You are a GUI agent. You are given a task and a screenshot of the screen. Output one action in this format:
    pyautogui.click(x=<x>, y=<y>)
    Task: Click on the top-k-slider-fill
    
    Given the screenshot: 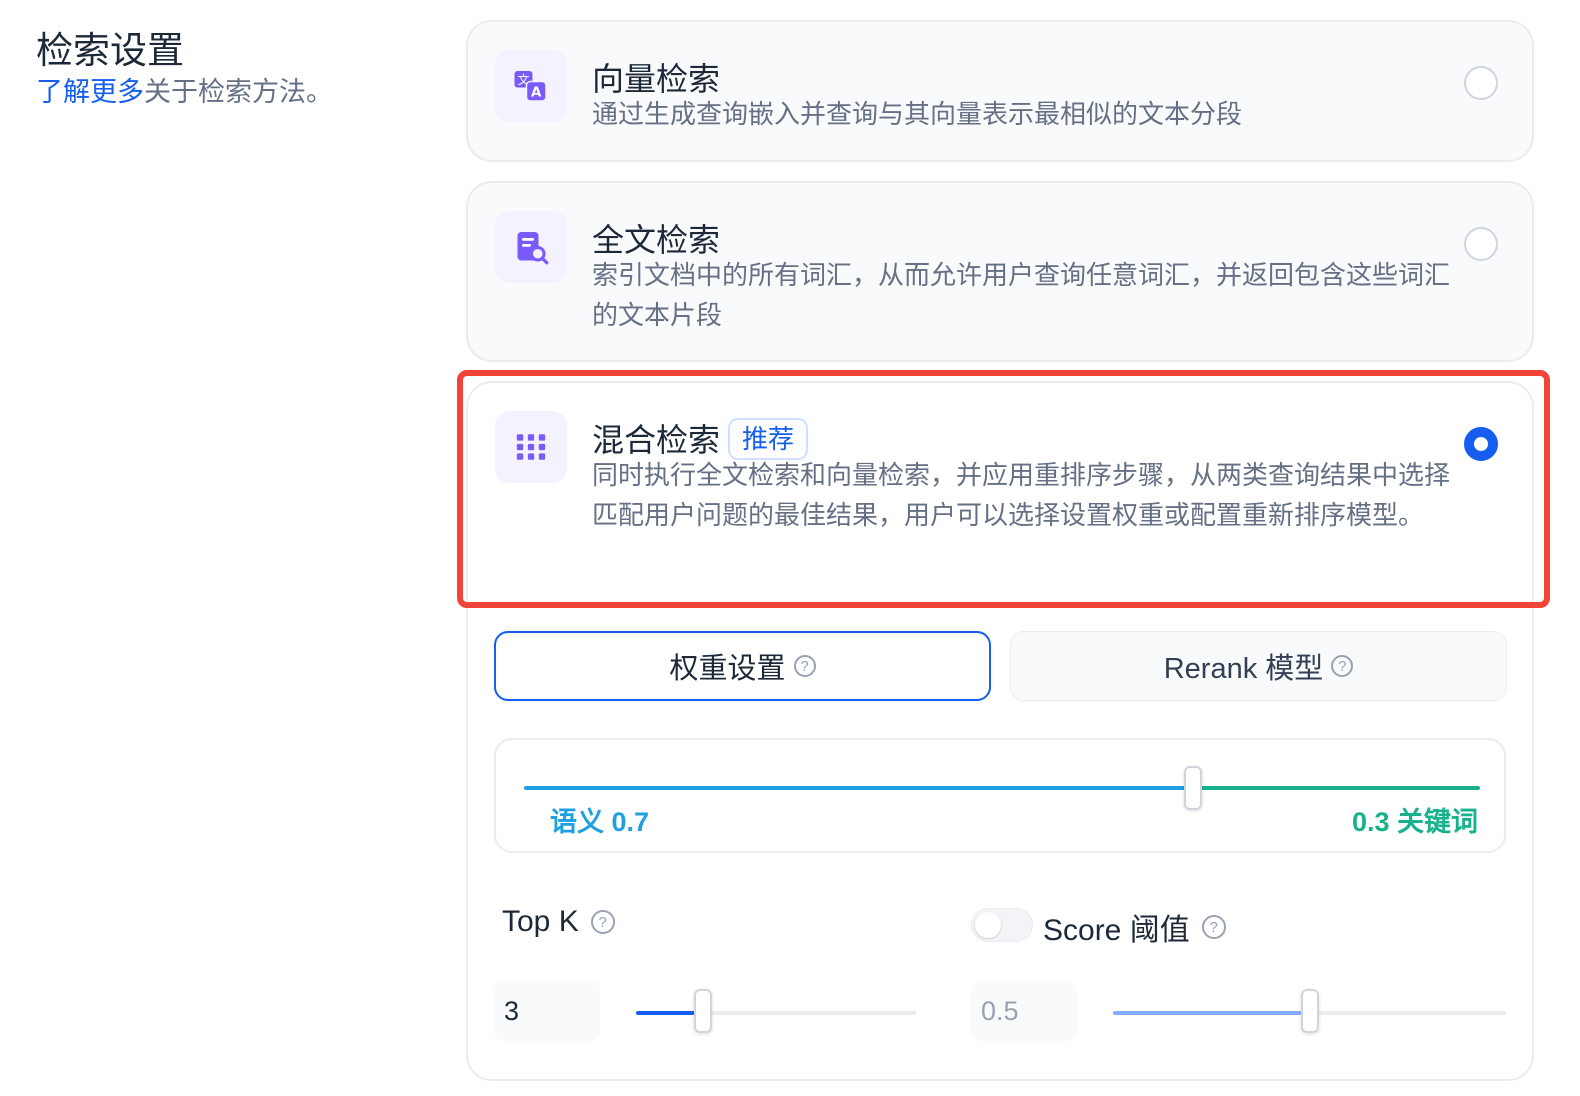 What is the action you would take?
    pyautogui.click(x=670, y=1013)
    